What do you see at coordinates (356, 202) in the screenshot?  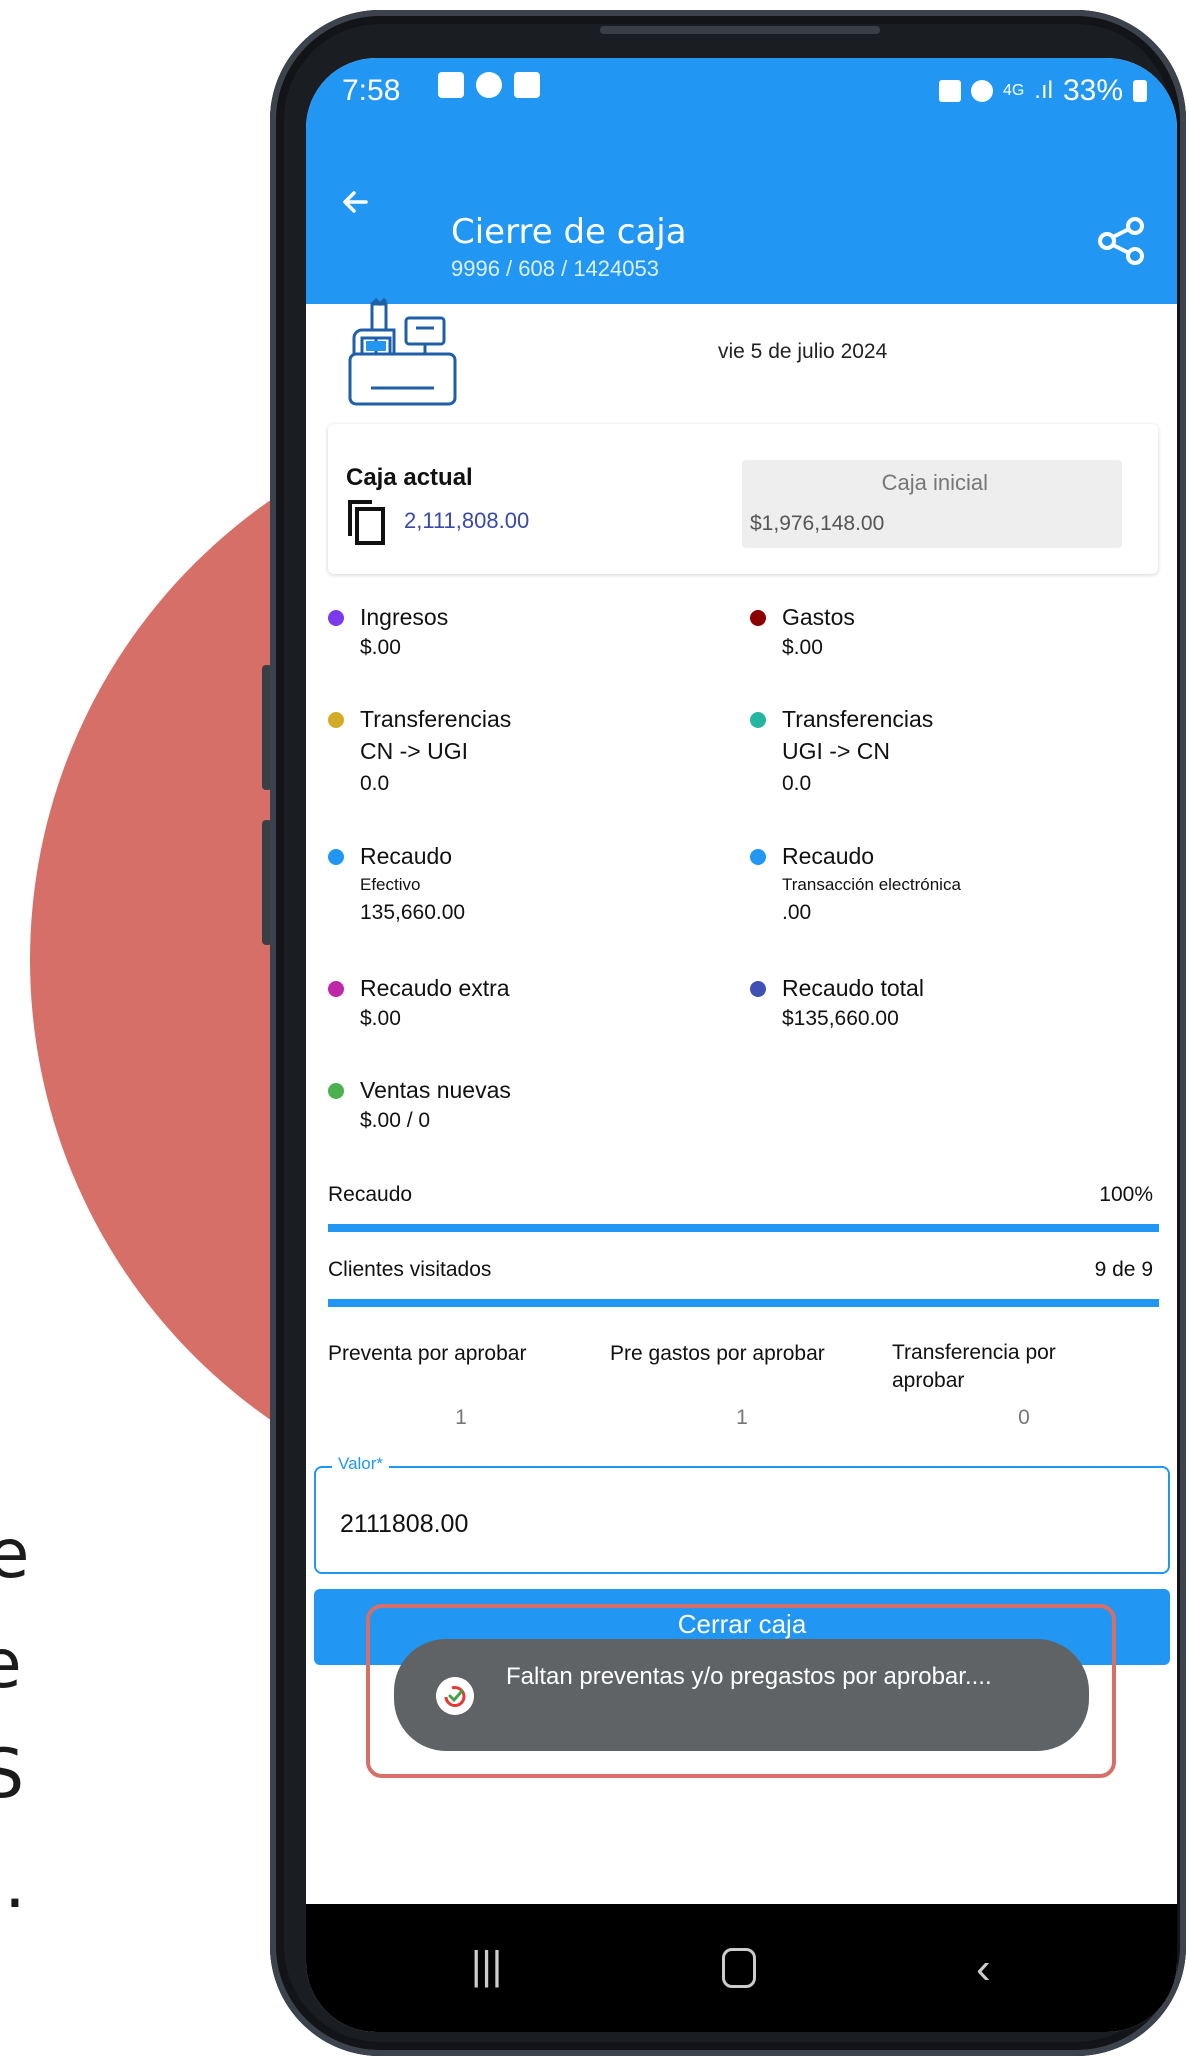 I see `back-arrow-icon` at bounding box center [356, 202].